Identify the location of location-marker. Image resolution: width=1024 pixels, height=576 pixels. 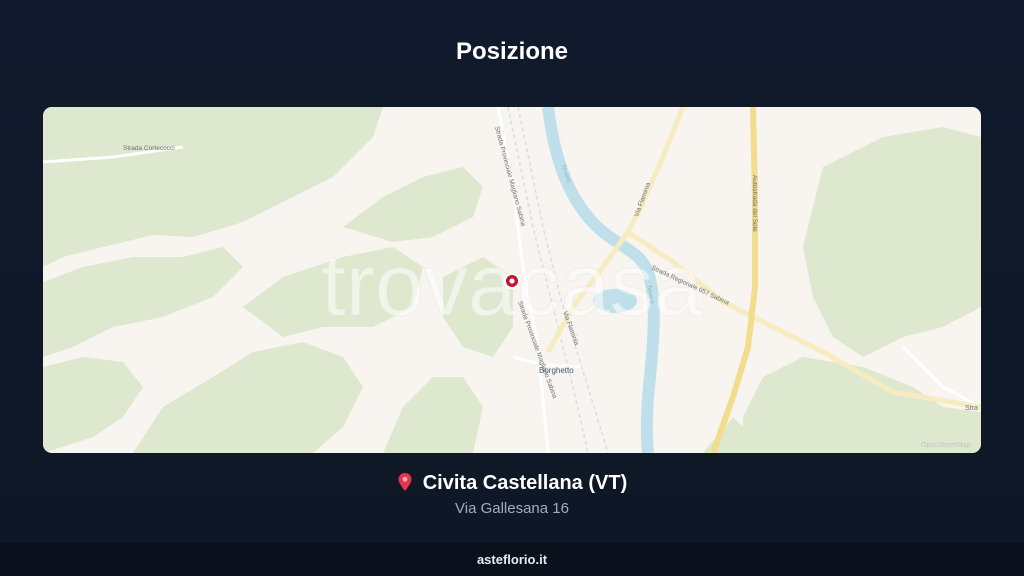
(512, 281).